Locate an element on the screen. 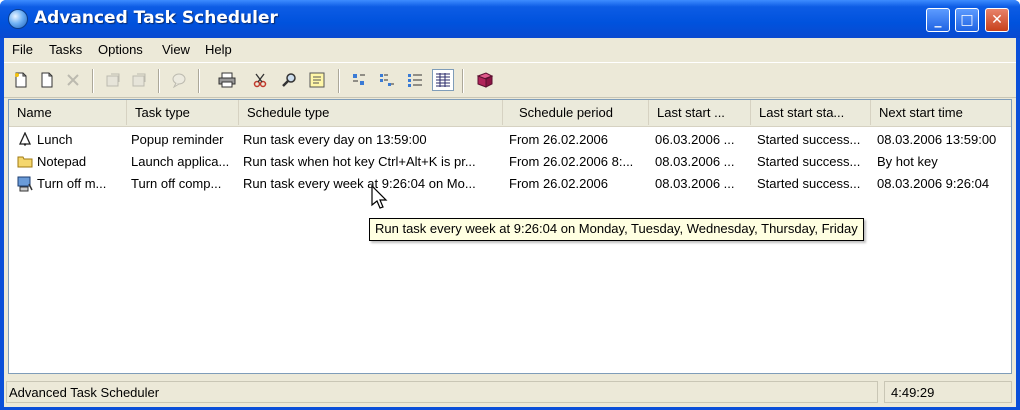 The width and height of the screenshot is (1020, 410). menu-file: File is located at coordinates (22, 49).